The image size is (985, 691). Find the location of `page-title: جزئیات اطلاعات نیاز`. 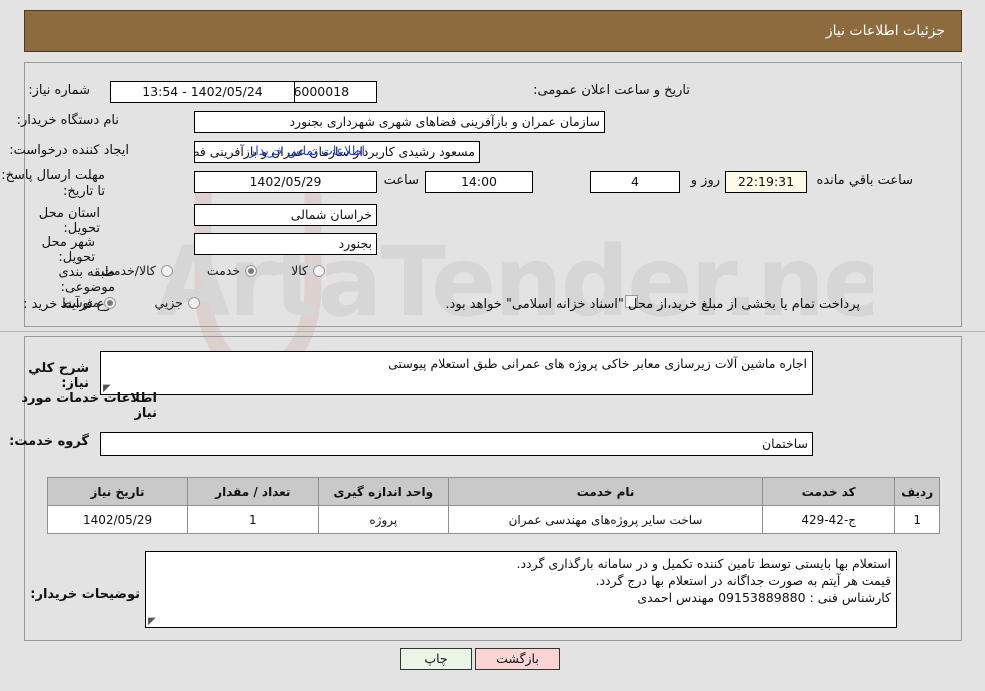

page-title: جزئیات اطلاعات نیاز is located at coordinates (885, 31).